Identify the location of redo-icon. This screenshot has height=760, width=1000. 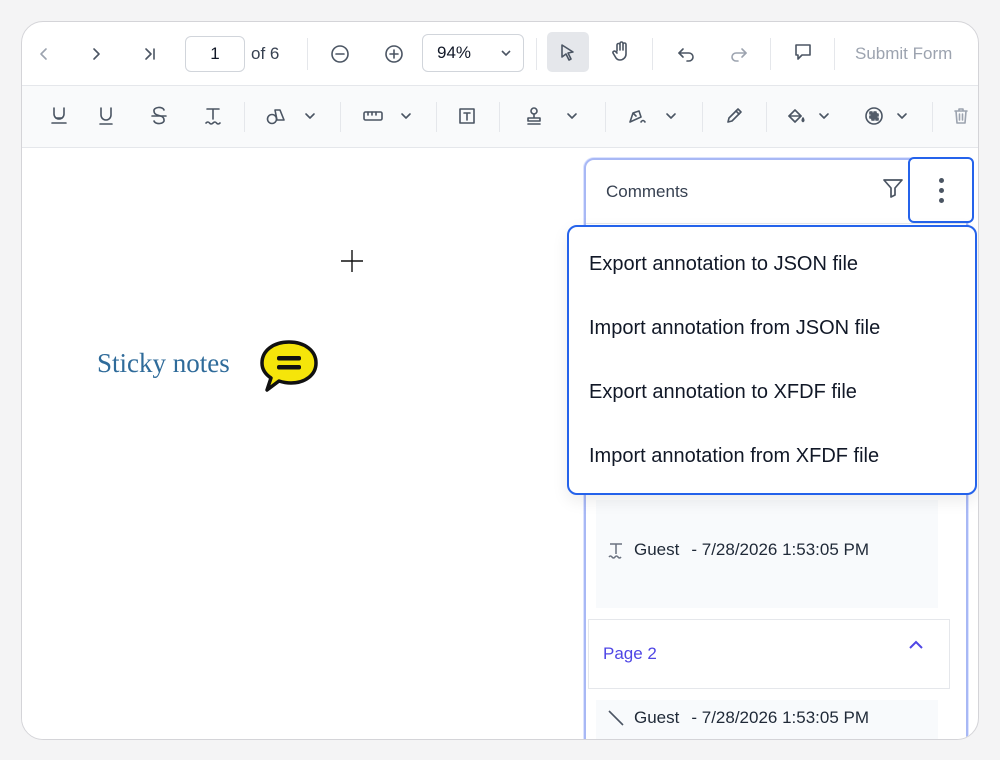
(739, 54).